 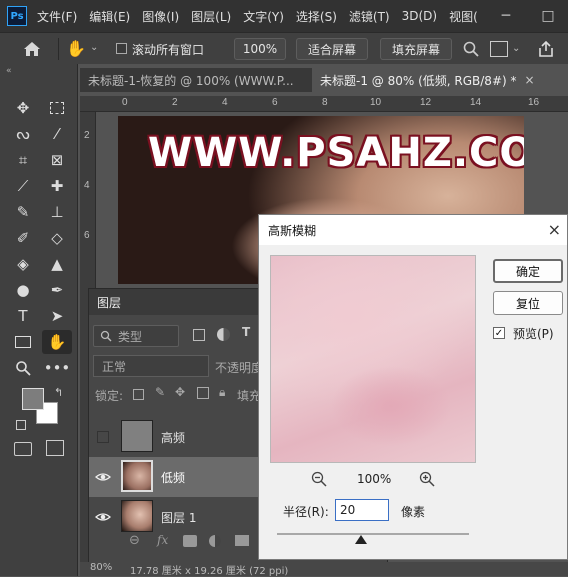 I want to click on history-brush-tool-icon: ✐, so click(x=23, y=238).